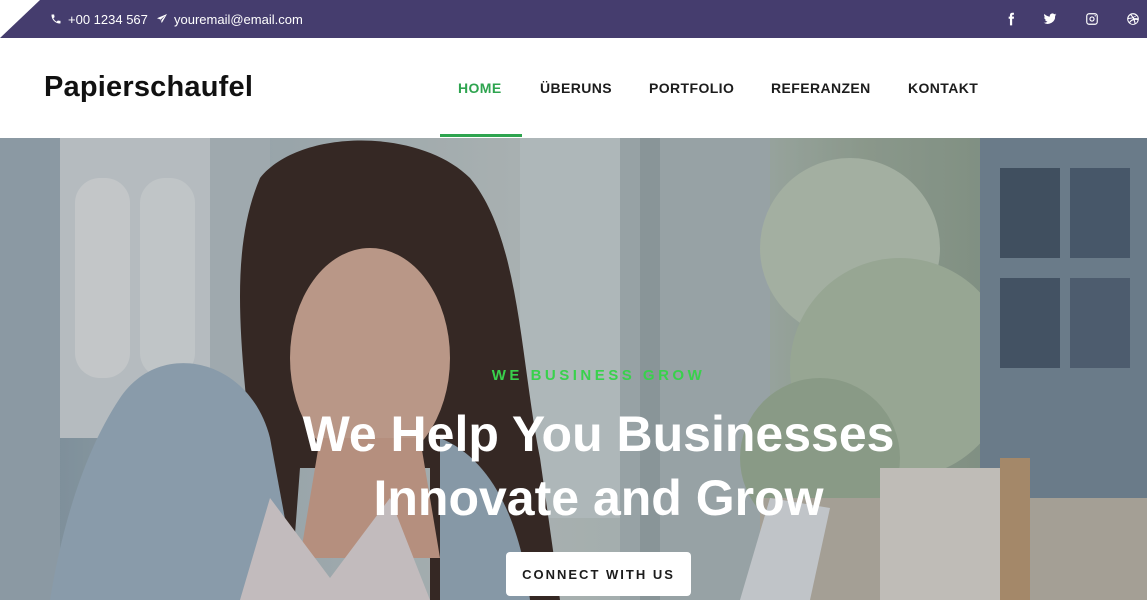 The height and width of the screenshot is (600, 1147). What do you see at coordinates (148, 87) in the screenshot?
I see `brand-logo: Papierschaufel` at bounding box center [148, 87].